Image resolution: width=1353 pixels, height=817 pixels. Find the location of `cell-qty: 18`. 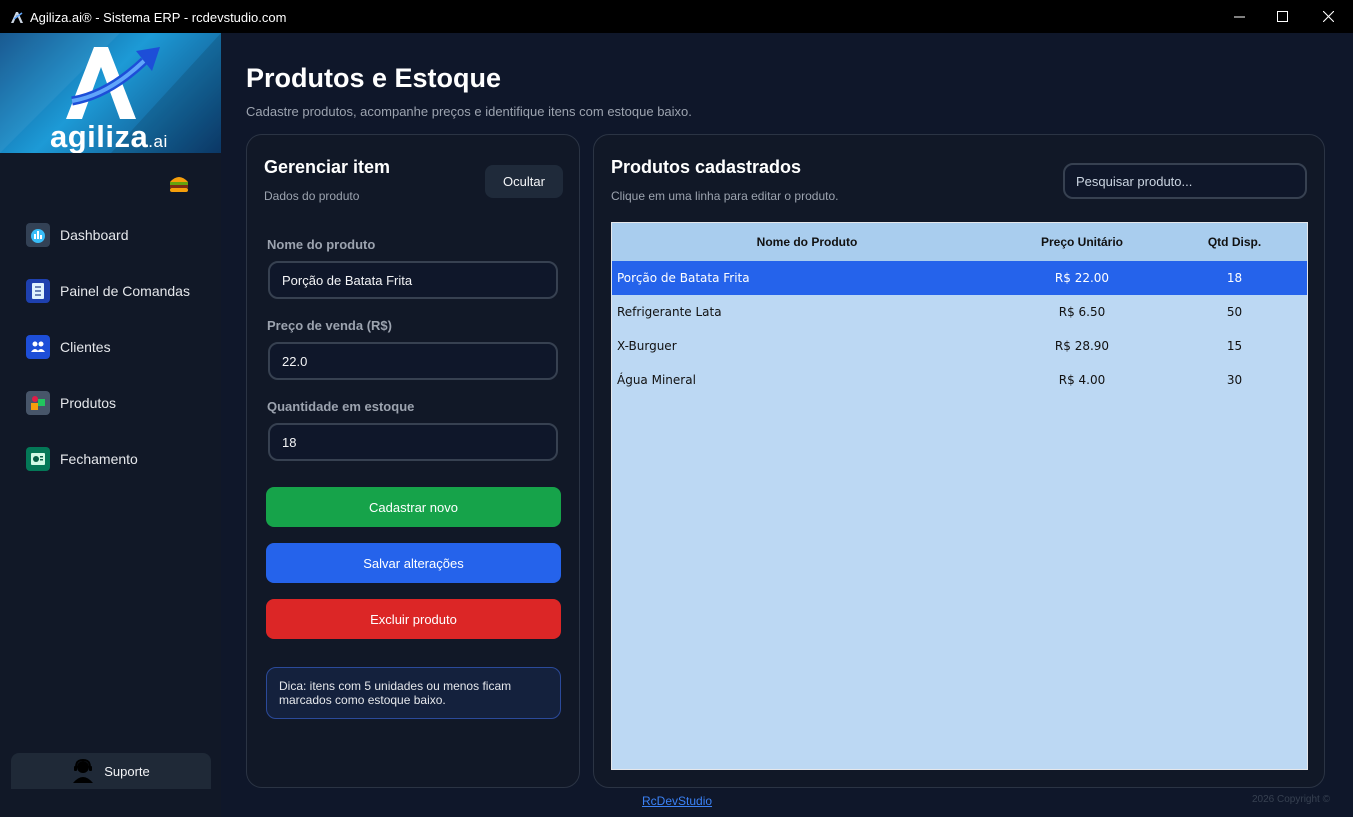

cell-qty: 18 is located at coordinates (1234, 278).